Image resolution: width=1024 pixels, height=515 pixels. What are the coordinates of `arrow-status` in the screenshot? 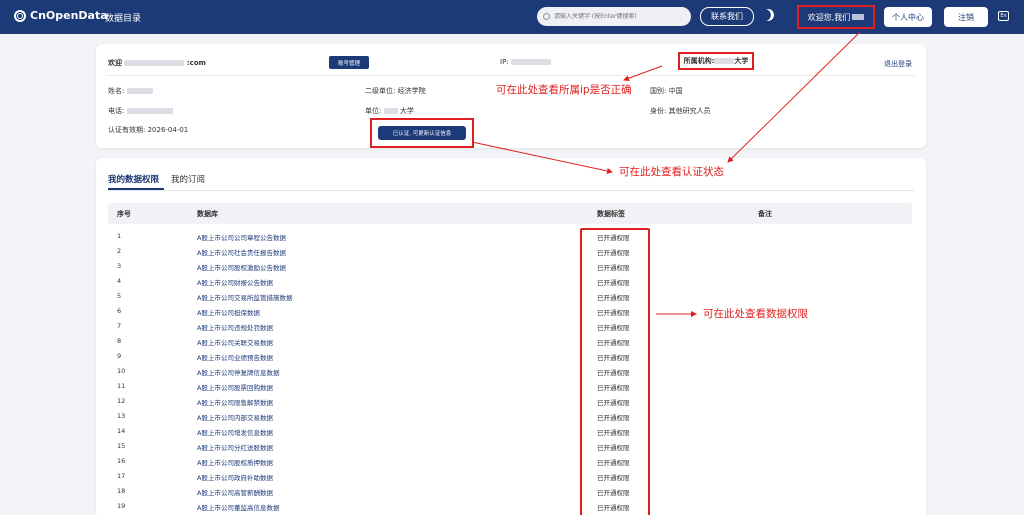 It's located at (542, 157).